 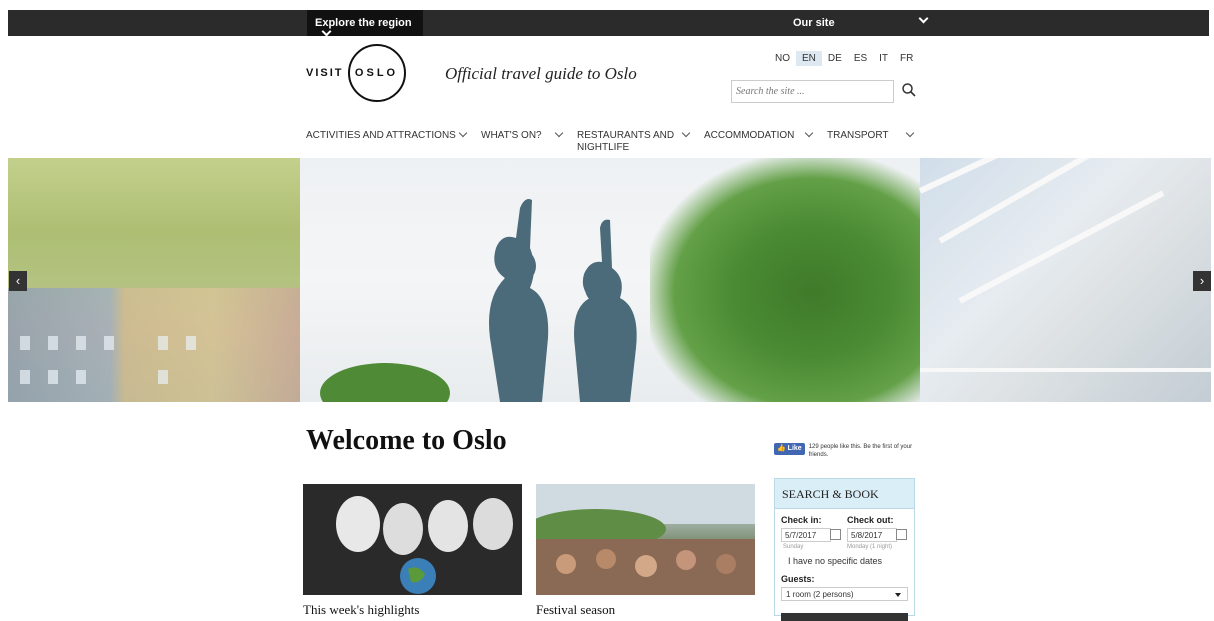 I want to click on search-button, so click(x=844, y=617).